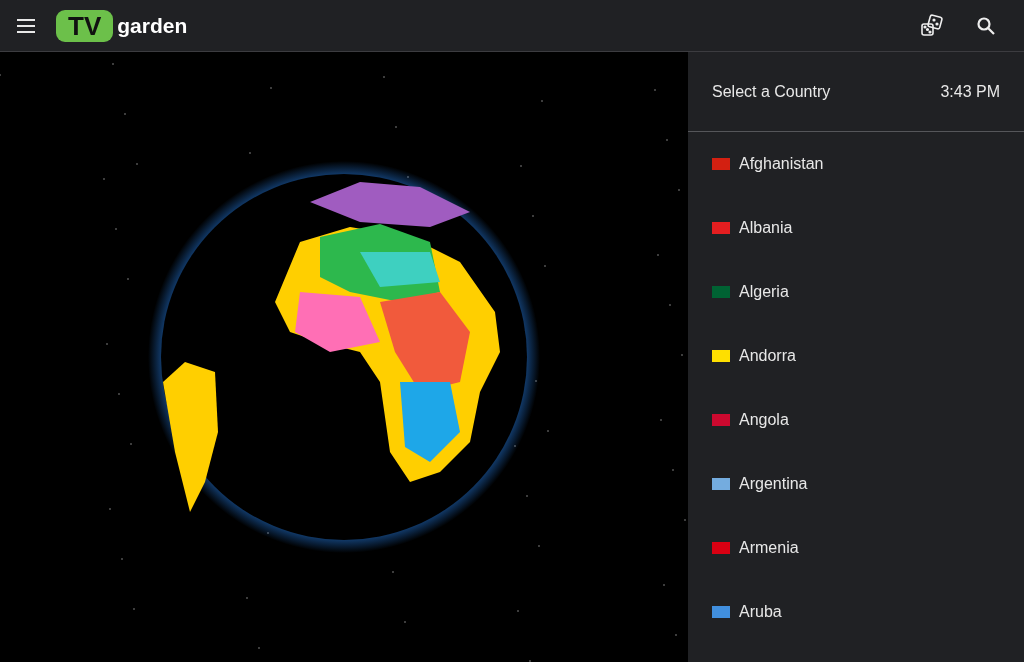 Image resolution: width=1024 pixels, height=662 pixels. What do you see at coordinates (856, 612) in the screenshot?
I see `country-item: Aruba` at bounding box center [856, 612].